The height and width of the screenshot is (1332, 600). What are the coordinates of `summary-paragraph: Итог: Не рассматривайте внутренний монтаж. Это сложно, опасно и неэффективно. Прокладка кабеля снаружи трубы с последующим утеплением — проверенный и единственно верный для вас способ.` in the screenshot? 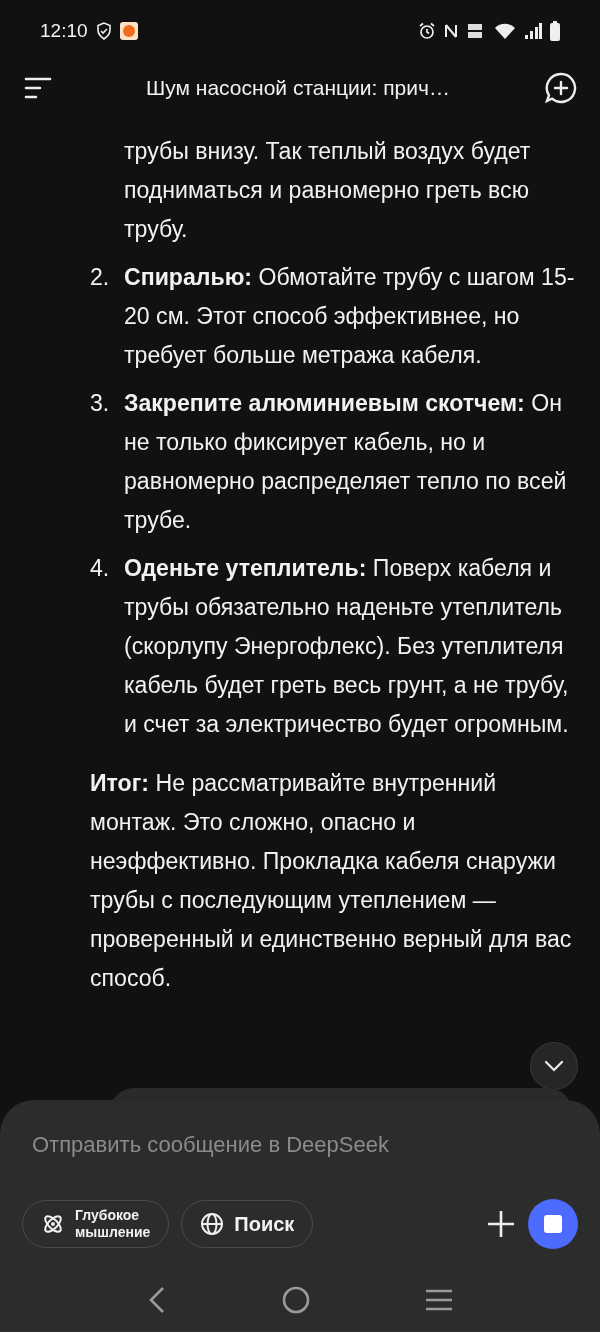 It's located at (331, 881).